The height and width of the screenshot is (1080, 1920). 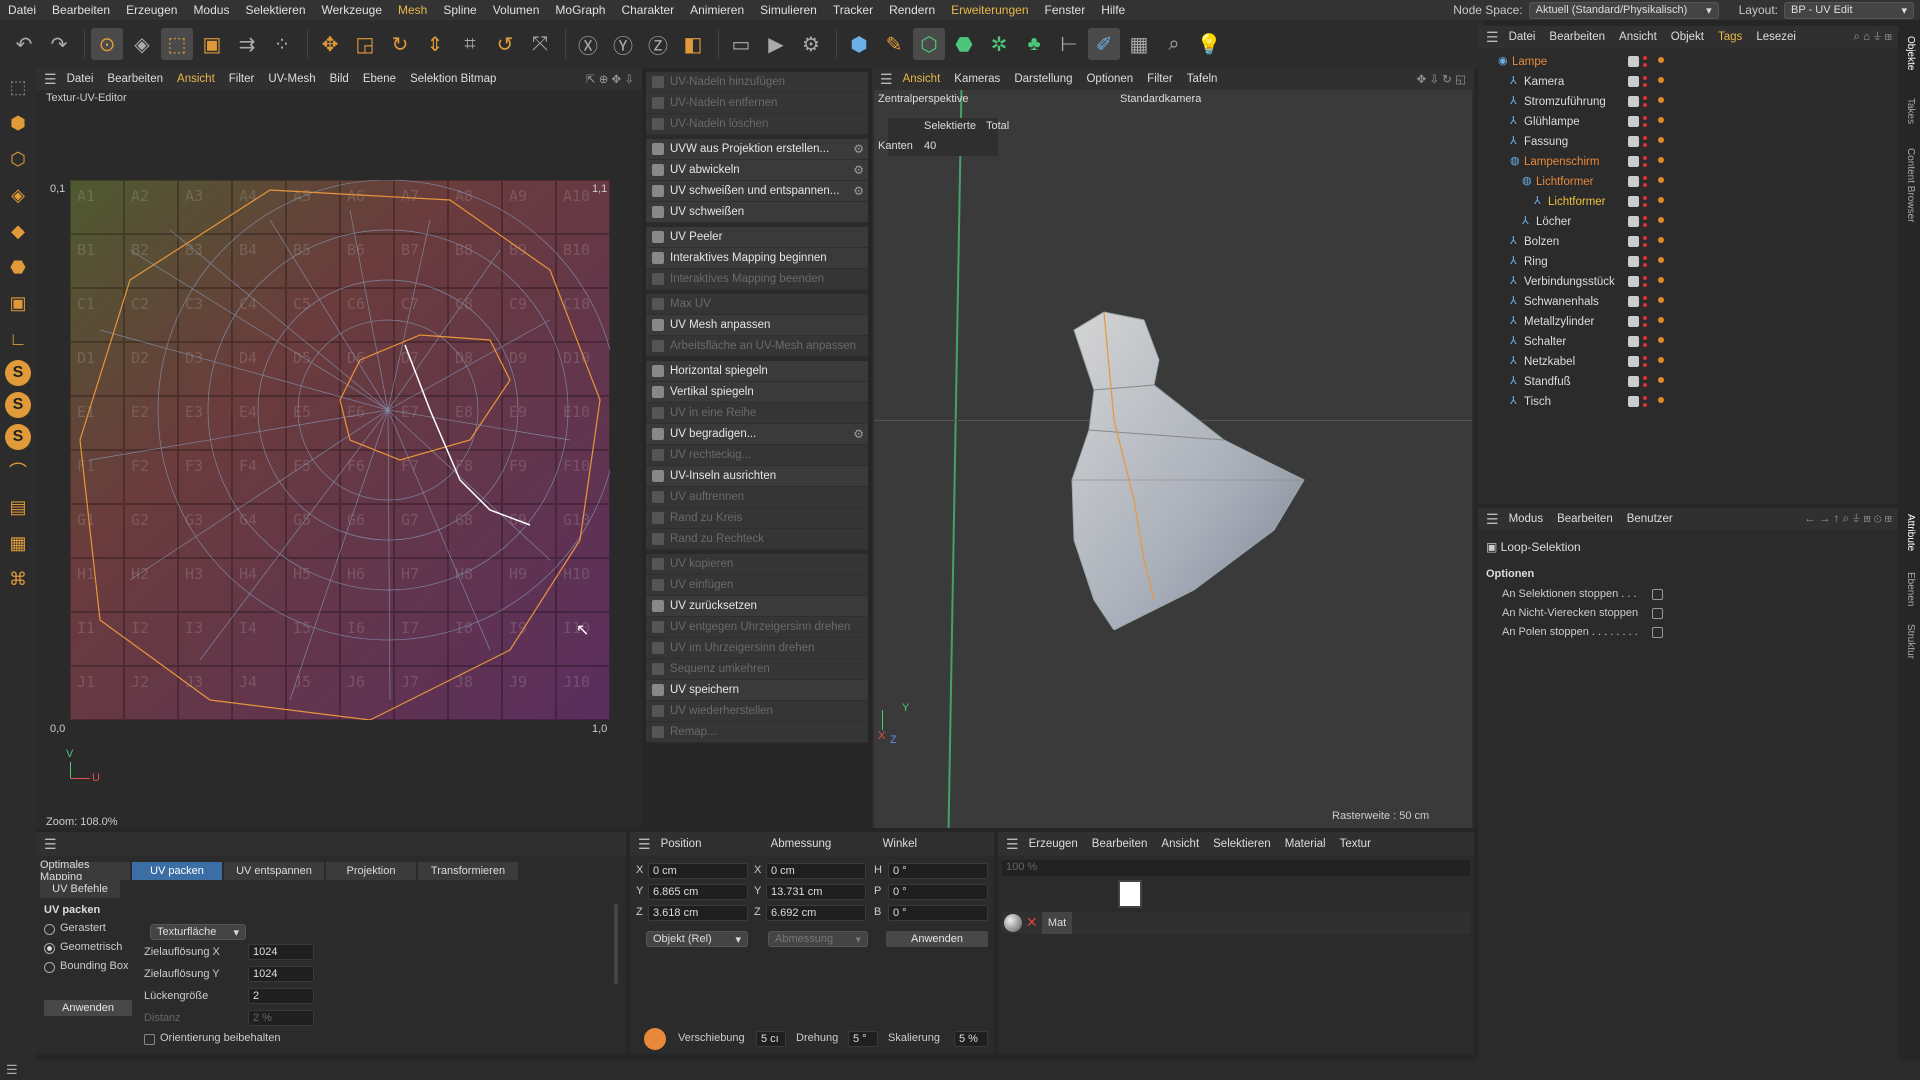 I want to click on z-axis-icon: Ⓩ, so click(x=658, y=44).